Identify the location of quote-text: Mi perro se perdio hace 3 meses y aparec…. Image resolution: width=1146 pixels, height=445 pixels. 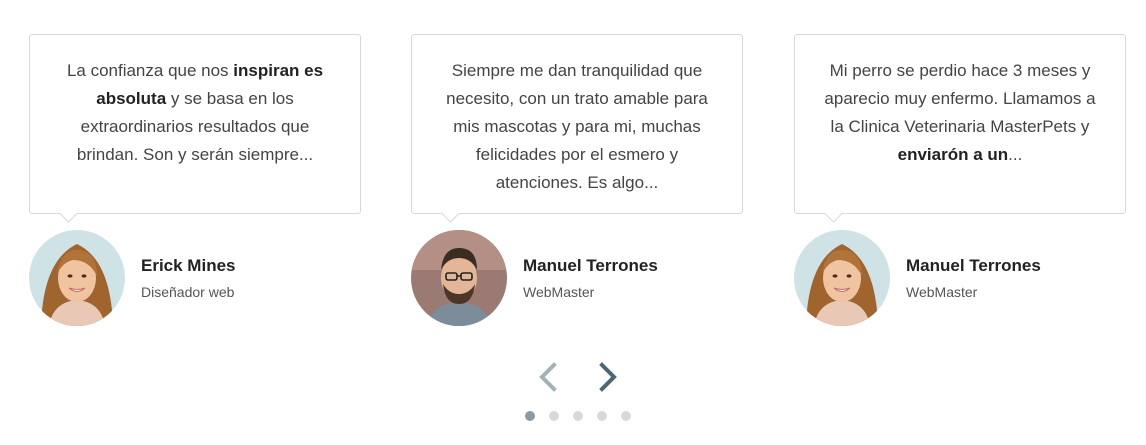
(960, 98).